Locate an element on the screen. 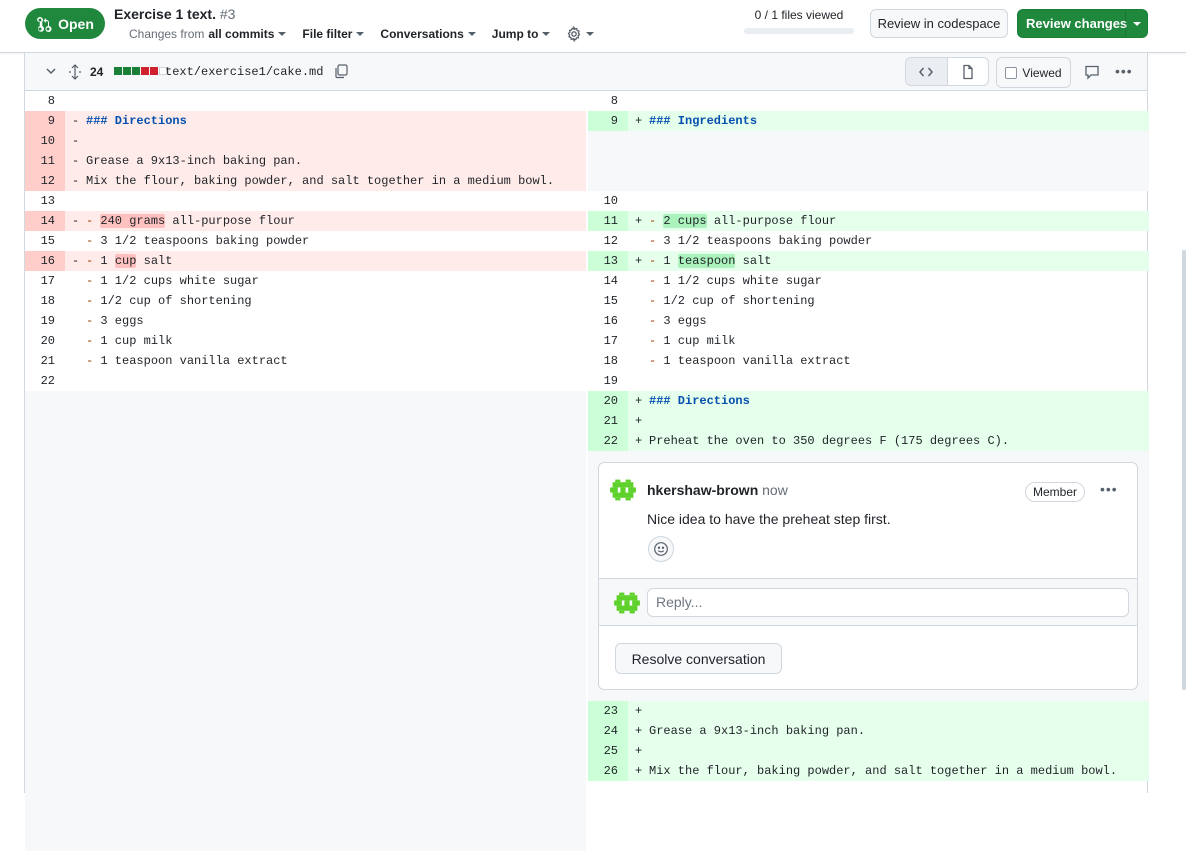 Image resolution: width=1186 pixels, height=851 pixels. jump-to-dropdown: Jump to is located at coordinates (521, 34).